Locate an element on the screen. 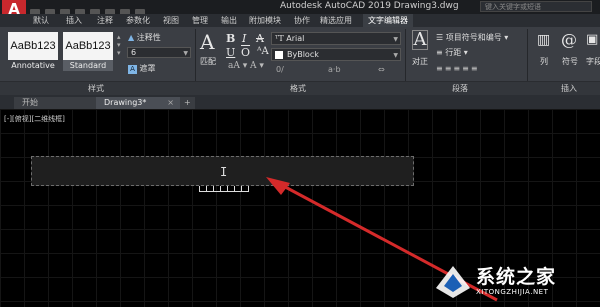  watermark-logo-icon is located at coordinates (453, 282).